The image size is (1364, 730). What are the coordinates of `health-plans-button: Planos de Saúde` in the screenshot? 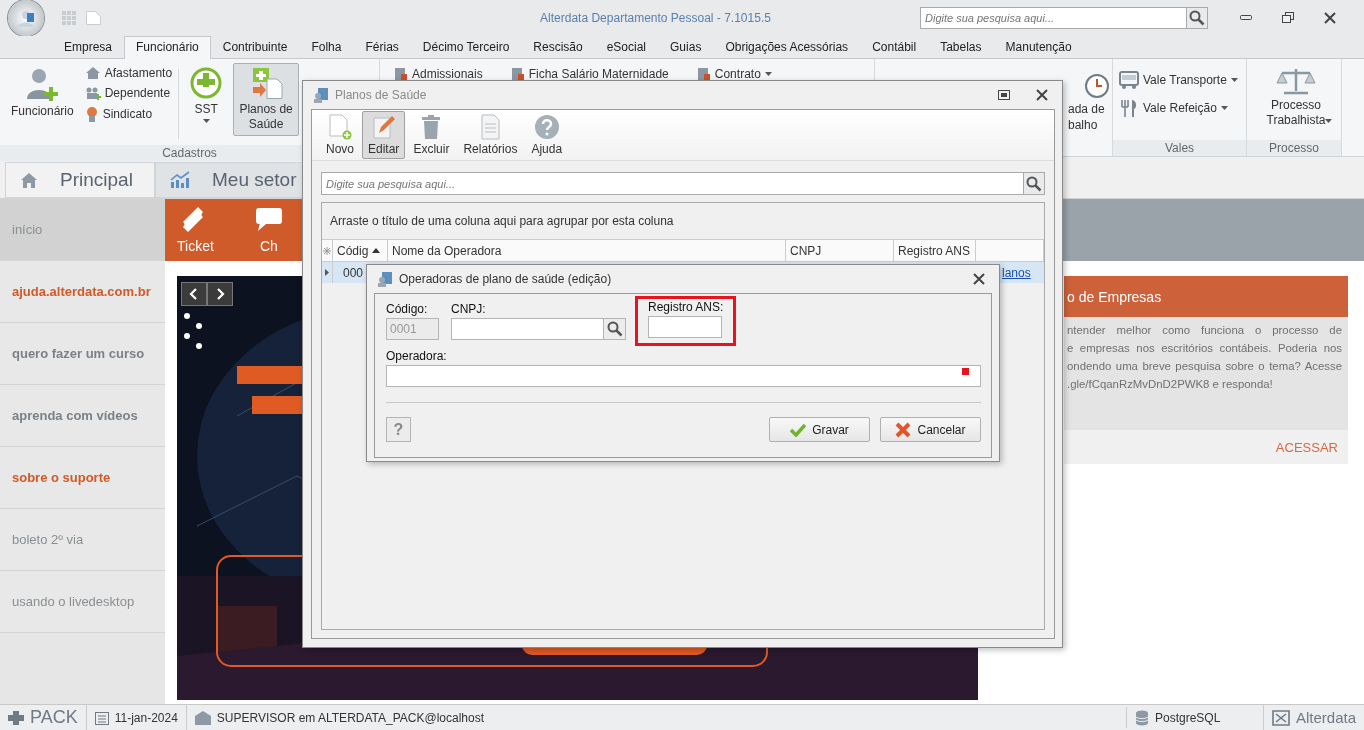 It's located at (266, 99).